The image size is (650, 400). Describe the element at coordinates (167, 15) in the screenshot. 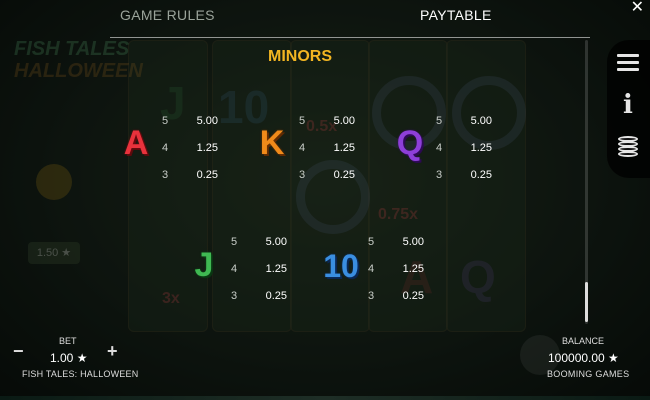

I see `tab-game-rules: GAME RULES` at that location.